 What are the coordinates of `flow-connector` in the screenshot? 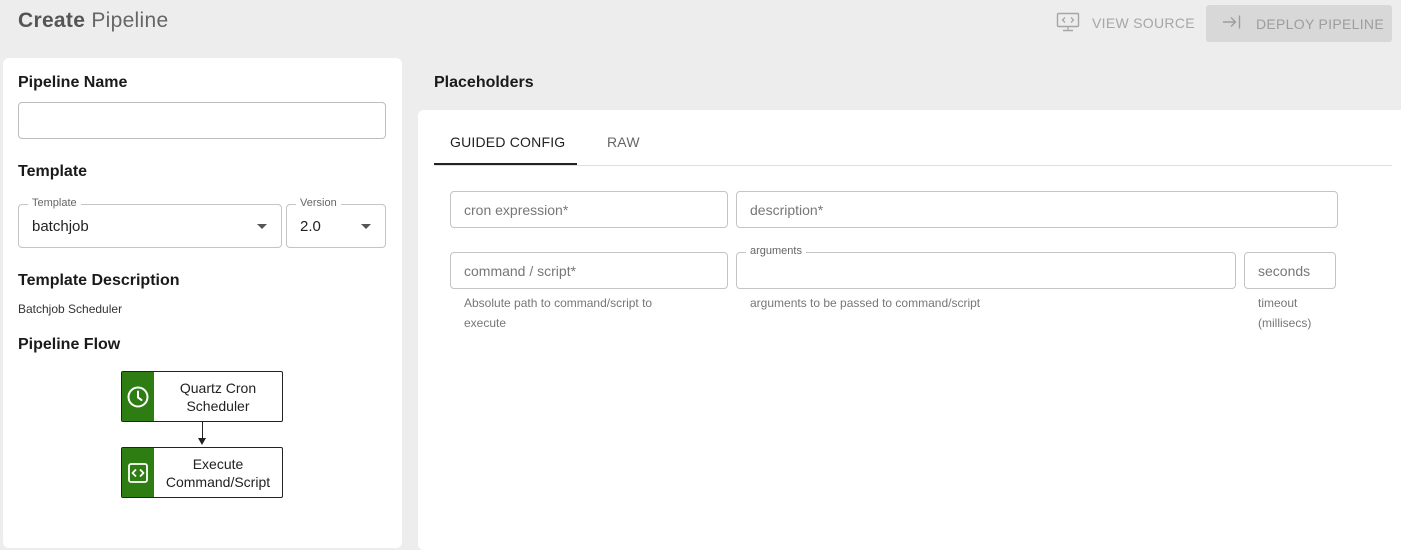 It's located at (202, 430).